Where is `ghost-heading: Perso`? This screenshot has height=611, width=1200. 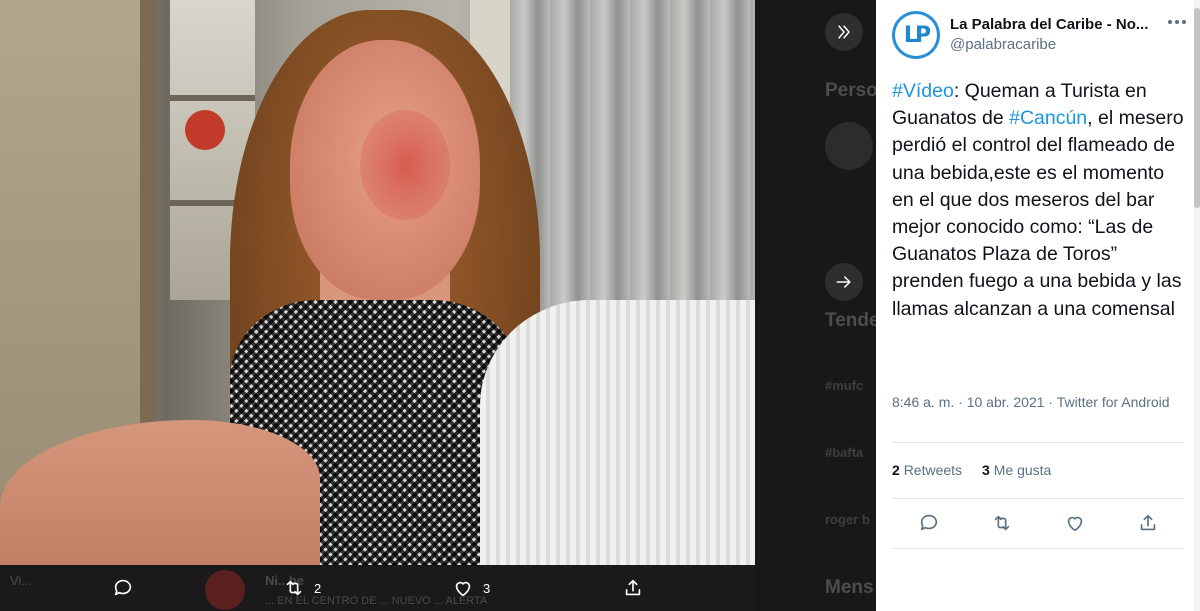 ghost-heading: Perso is located at coordinates (850, 90).